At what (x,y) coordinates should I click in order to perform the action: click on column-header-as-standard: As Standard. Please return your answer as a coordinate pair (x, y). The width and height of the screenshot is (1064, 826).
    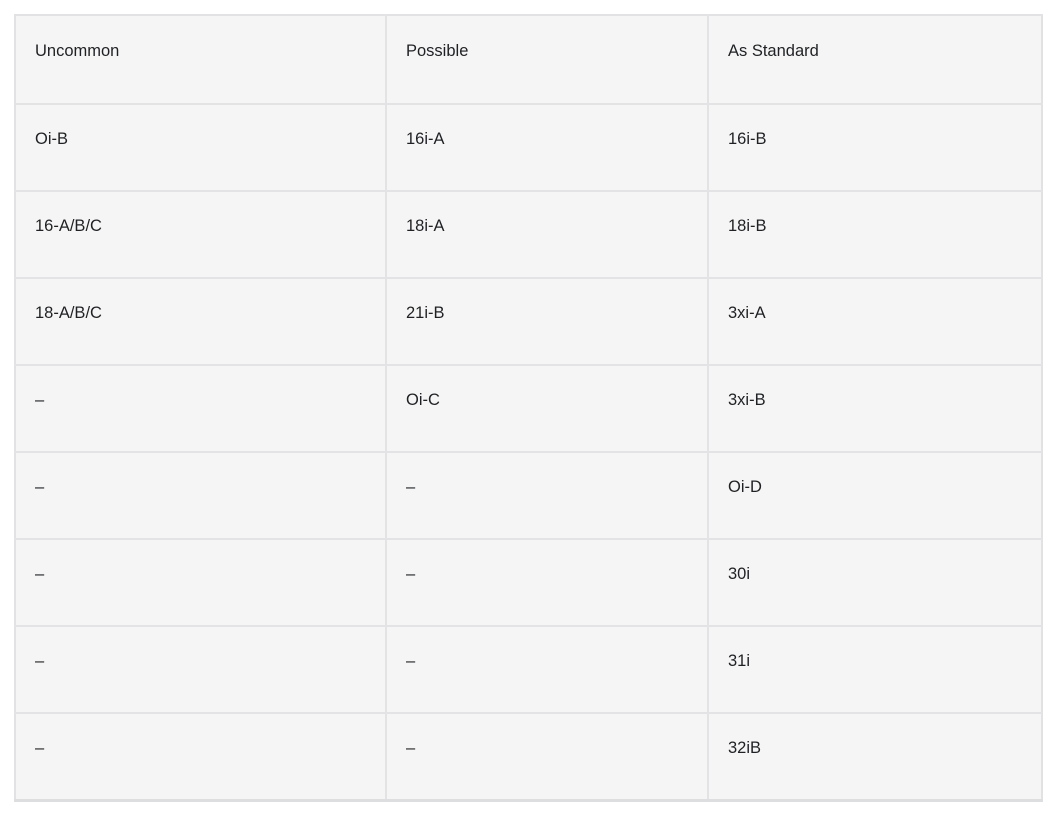
    Looking at the image, I should click on (875, 60).